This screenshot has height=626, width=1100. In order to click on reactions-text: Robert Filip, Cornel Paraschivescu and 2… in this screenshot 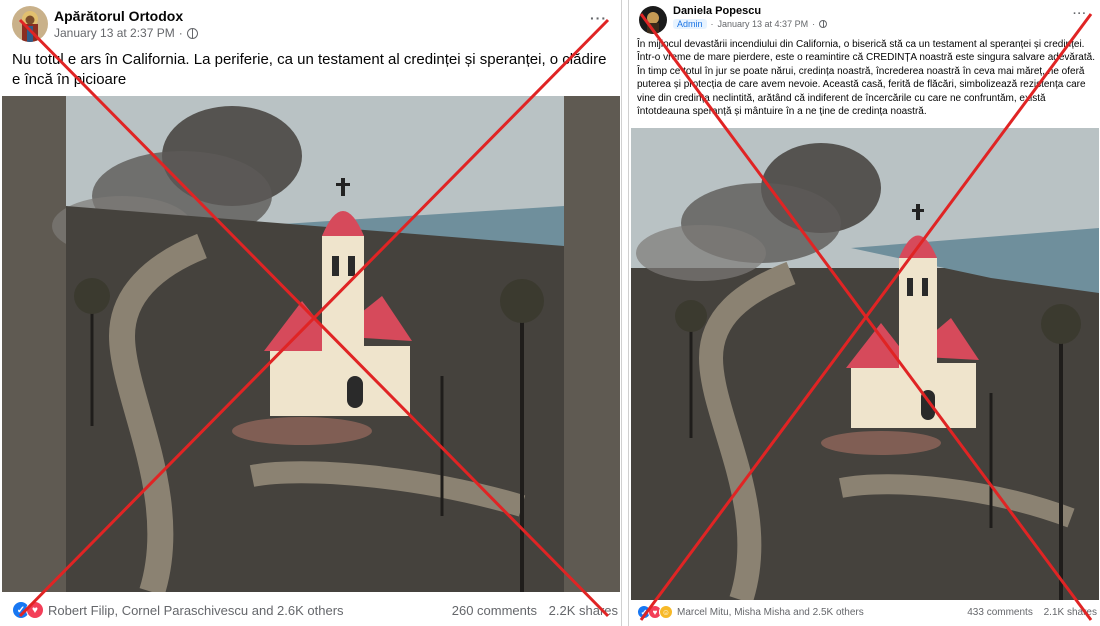, I will do `click(196, 610)`.